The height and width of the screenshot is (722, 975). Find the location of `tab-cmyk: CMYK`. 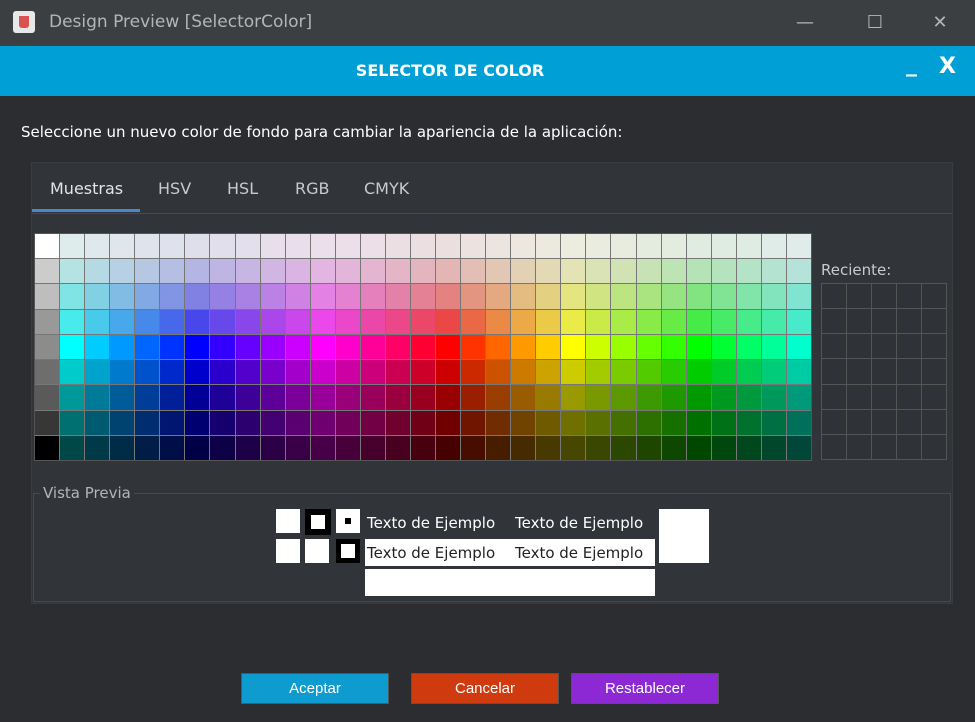

tab-cmyk: CMYK is located at coordinates (386, 188).